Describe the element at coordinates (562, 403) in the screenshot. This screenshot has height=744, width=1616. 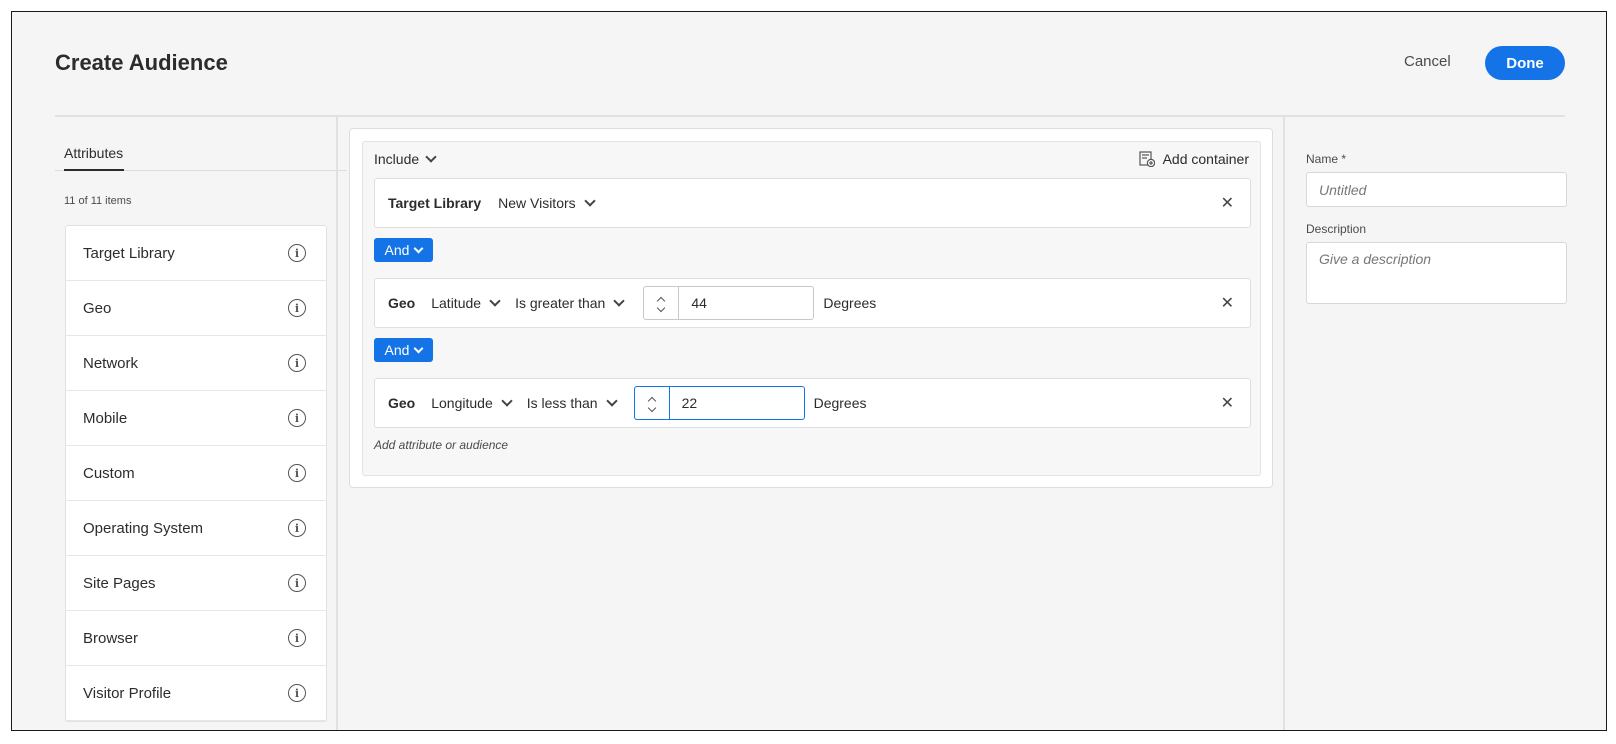
I see `operator-value: Is less than` at that location.